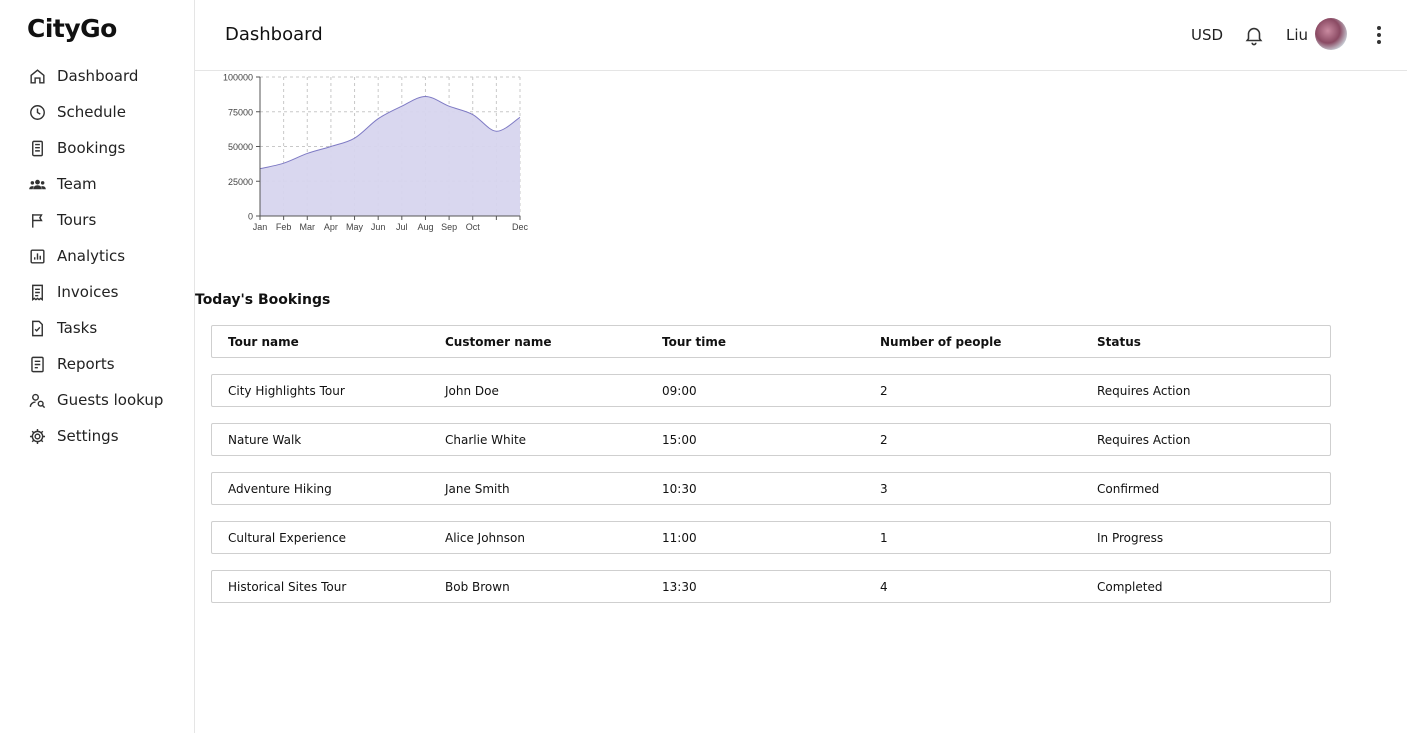 This screenshot has height=733, width=1407. What do you see at coordinates (1297, 35) in the screenshot?
I see `user-name: Liu` at bounding box center [1297, 35].